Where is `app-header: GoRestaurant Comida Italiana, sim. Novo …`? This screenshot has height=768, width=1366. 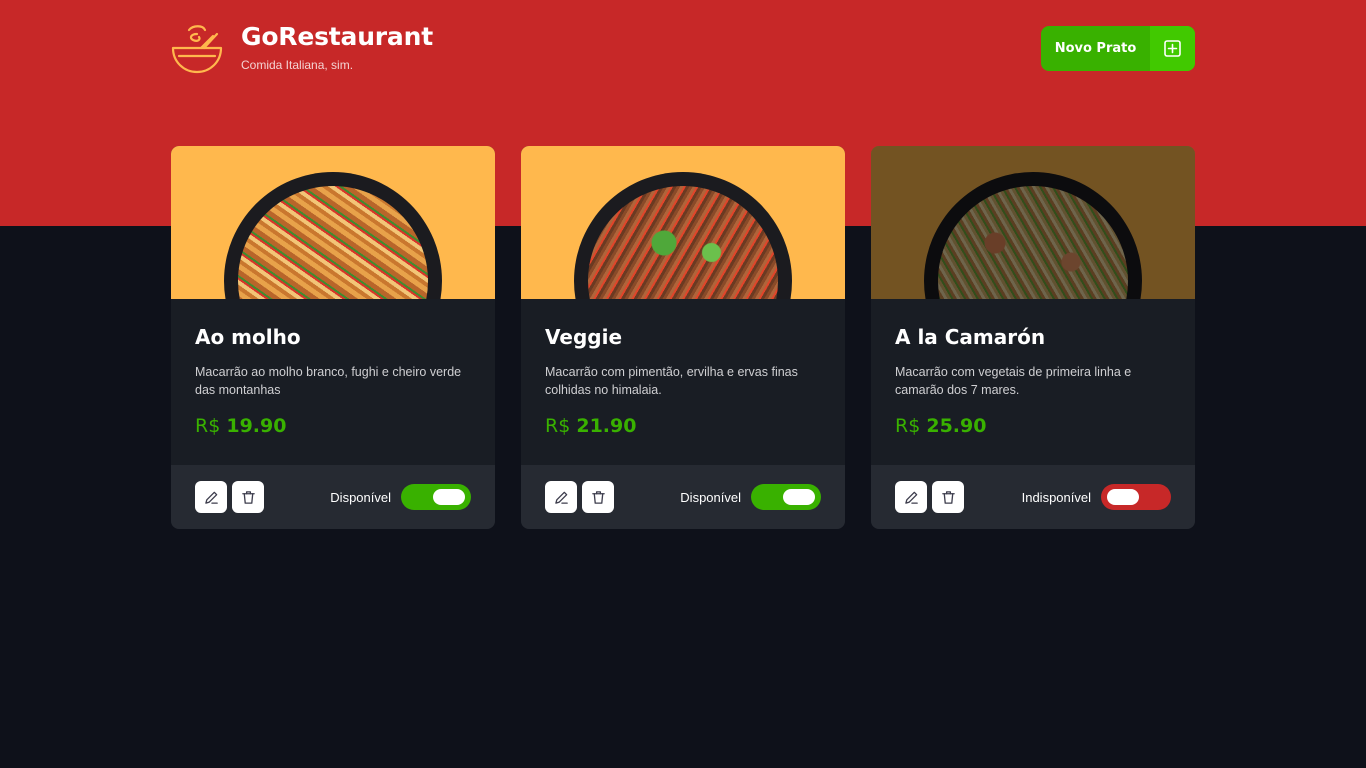 app-header: GoRestaurant Comida Italiana, sim. Novo … is located at coordinates (683, 48).